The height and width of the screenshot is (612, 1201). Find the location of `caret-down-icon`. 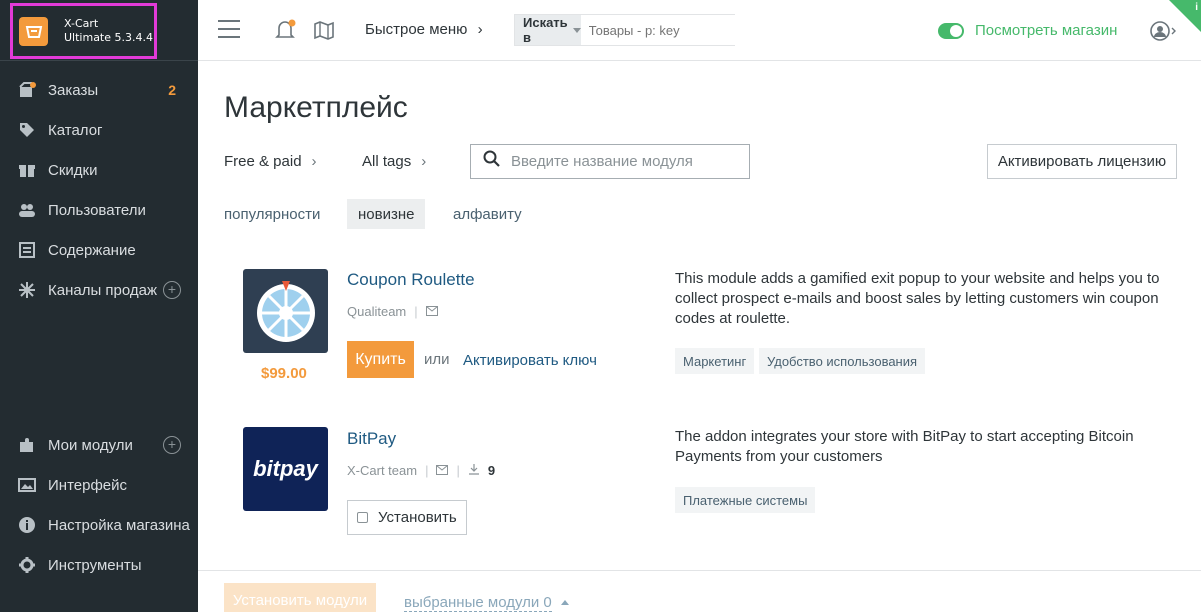

caret-down-icon is located at coordinates (576, 30).